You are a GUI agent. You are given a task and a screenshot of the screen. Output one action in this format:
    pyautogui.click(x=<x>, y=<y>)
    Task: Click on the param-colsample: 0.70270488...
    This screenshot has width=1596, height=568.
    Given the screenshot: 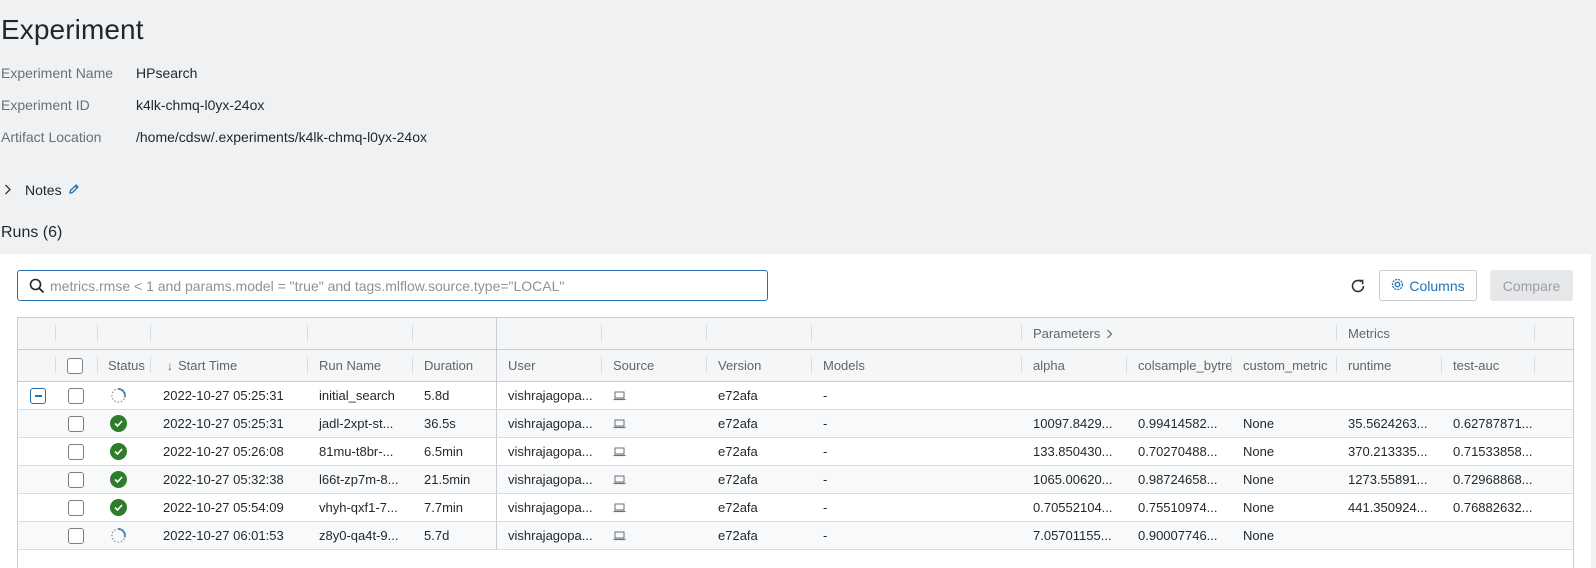 What is the action you would take?
    pyautogui.click(x=1178, y=451)
    